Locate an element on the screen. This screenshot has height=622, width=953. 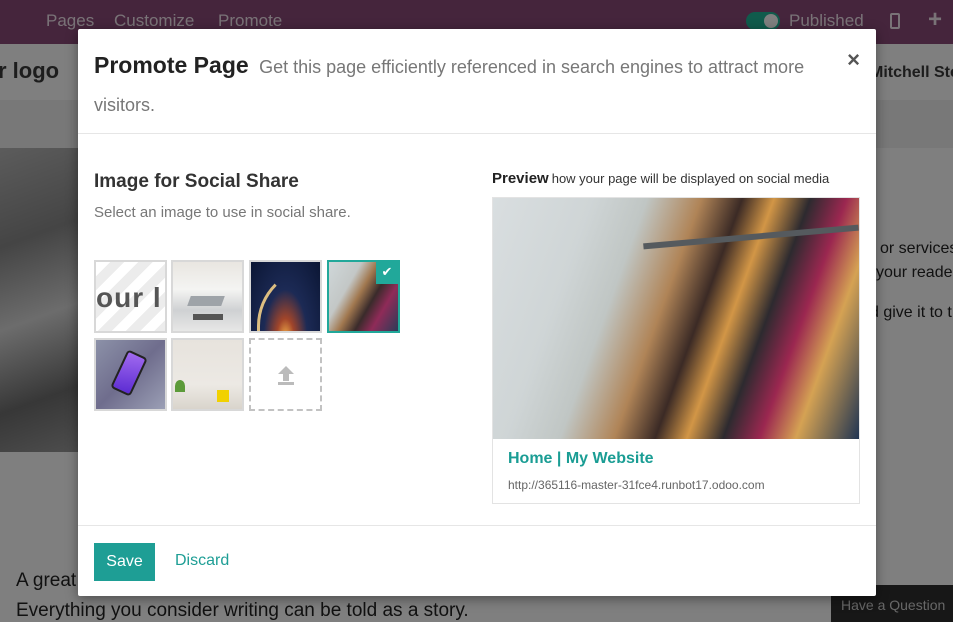
thumbnail-phone is located at coordinates (130, 374).